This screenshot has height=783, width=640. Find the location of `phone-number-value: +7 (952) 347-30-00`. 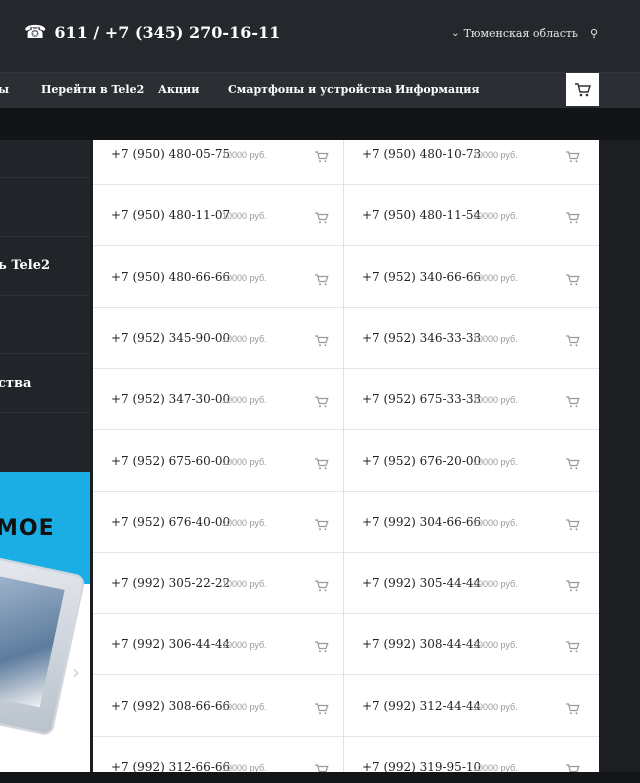

phone-number-value: +7 (952) 347-30-00 is located at coordinates (170, 399).